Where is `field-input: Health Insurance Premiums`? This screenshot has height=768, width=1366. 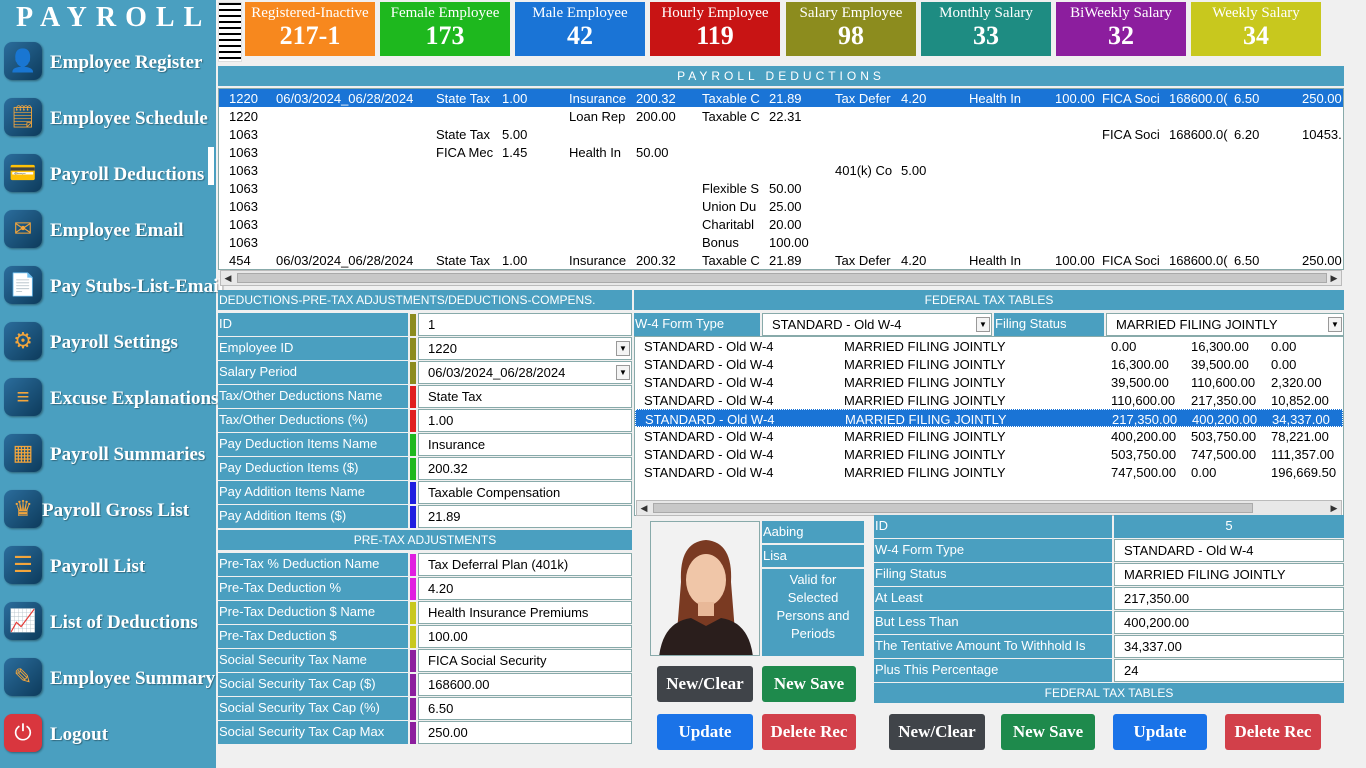 field-input: Health Insurance Premiums is located at coordinates (525, 612).